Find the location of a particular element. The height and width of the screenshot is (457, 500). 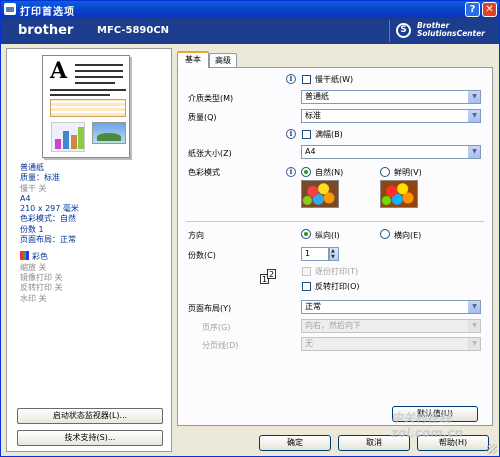

color-mode-label: 色彩模式 is located at coordinates (204, 172).